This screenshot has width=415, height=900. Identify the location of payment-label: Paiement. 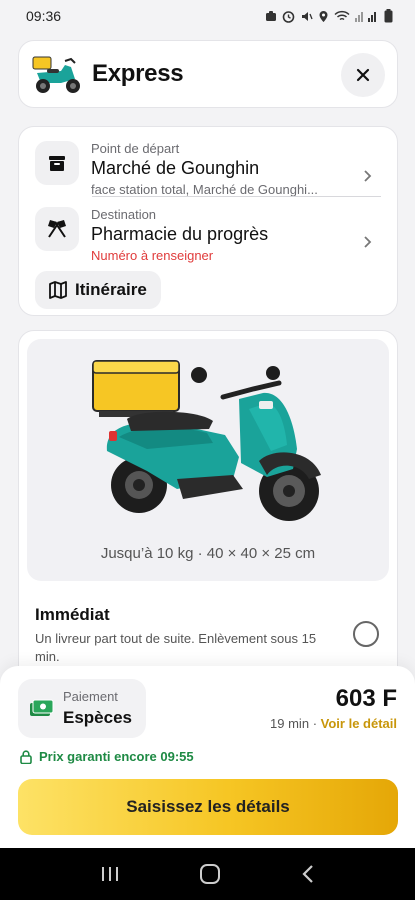
(90, 696).